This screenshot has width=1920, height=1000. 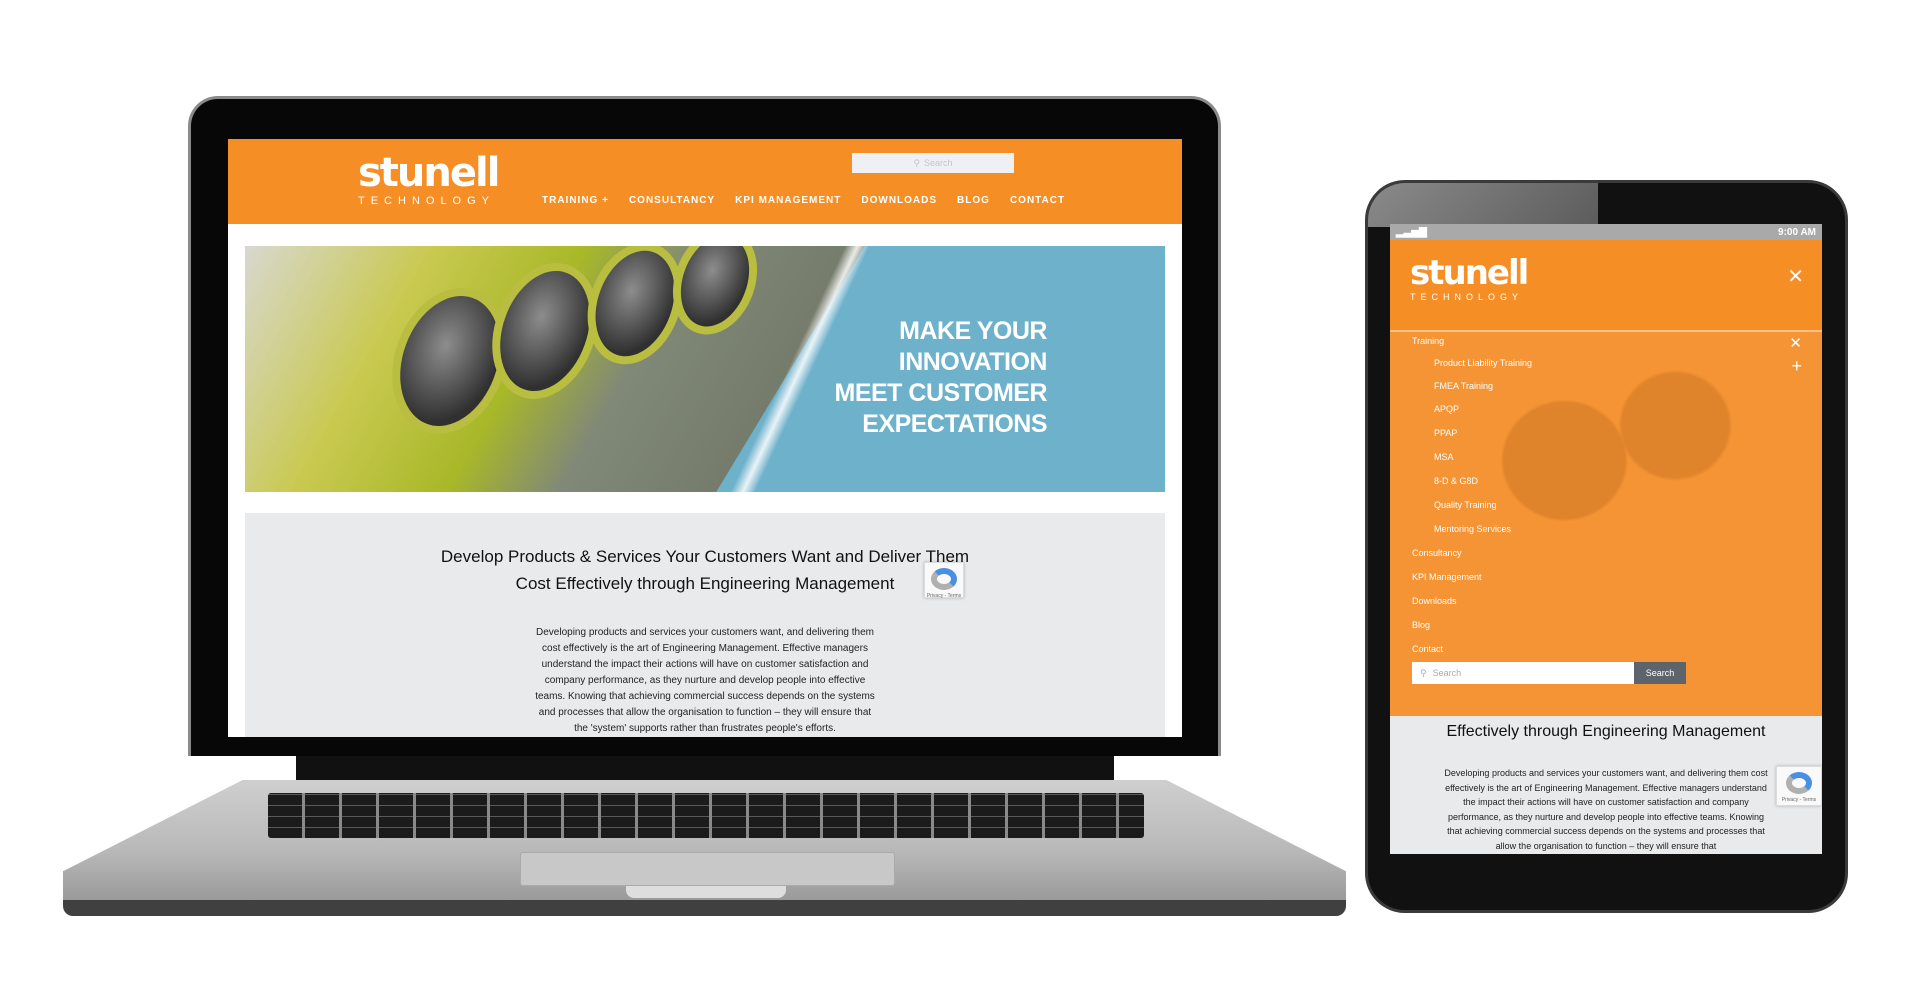 What do you see at coordinates (1427, 649) in the screenshot?
I see `menu-item-contact: Contact` at bounding box center [1427, 649].